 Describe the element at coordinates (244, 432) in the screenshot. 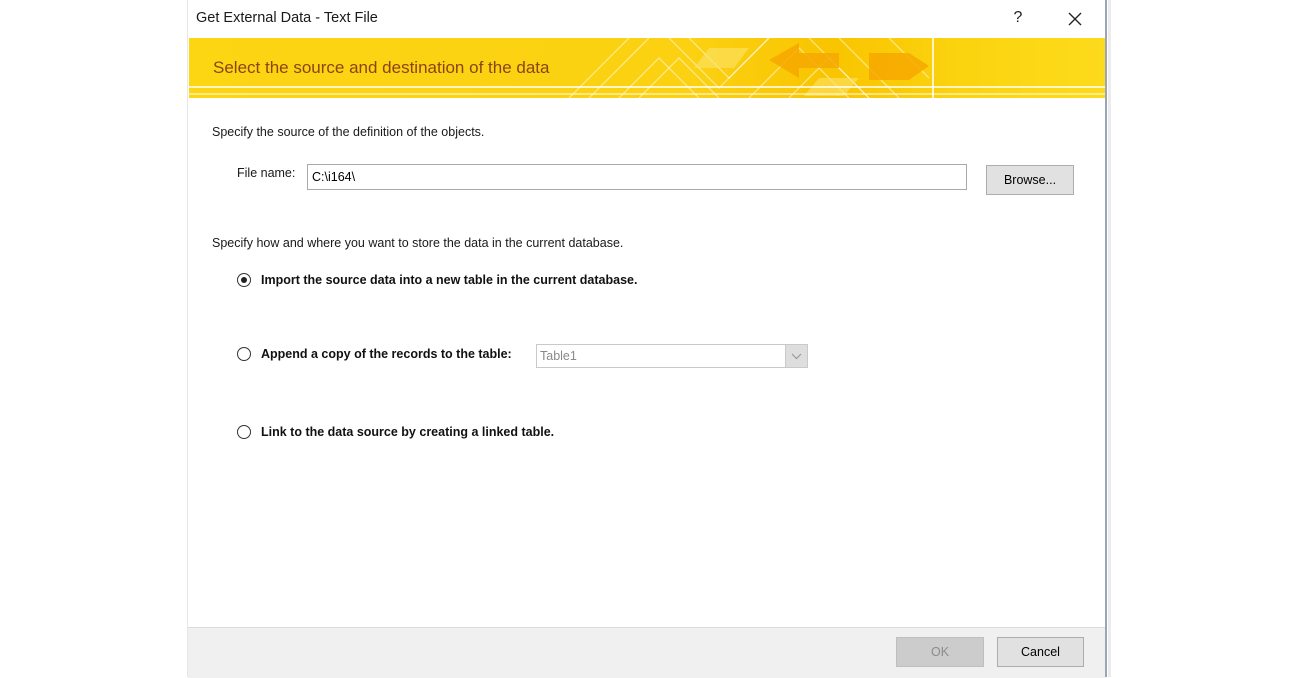

I see `link-radio` at that location.